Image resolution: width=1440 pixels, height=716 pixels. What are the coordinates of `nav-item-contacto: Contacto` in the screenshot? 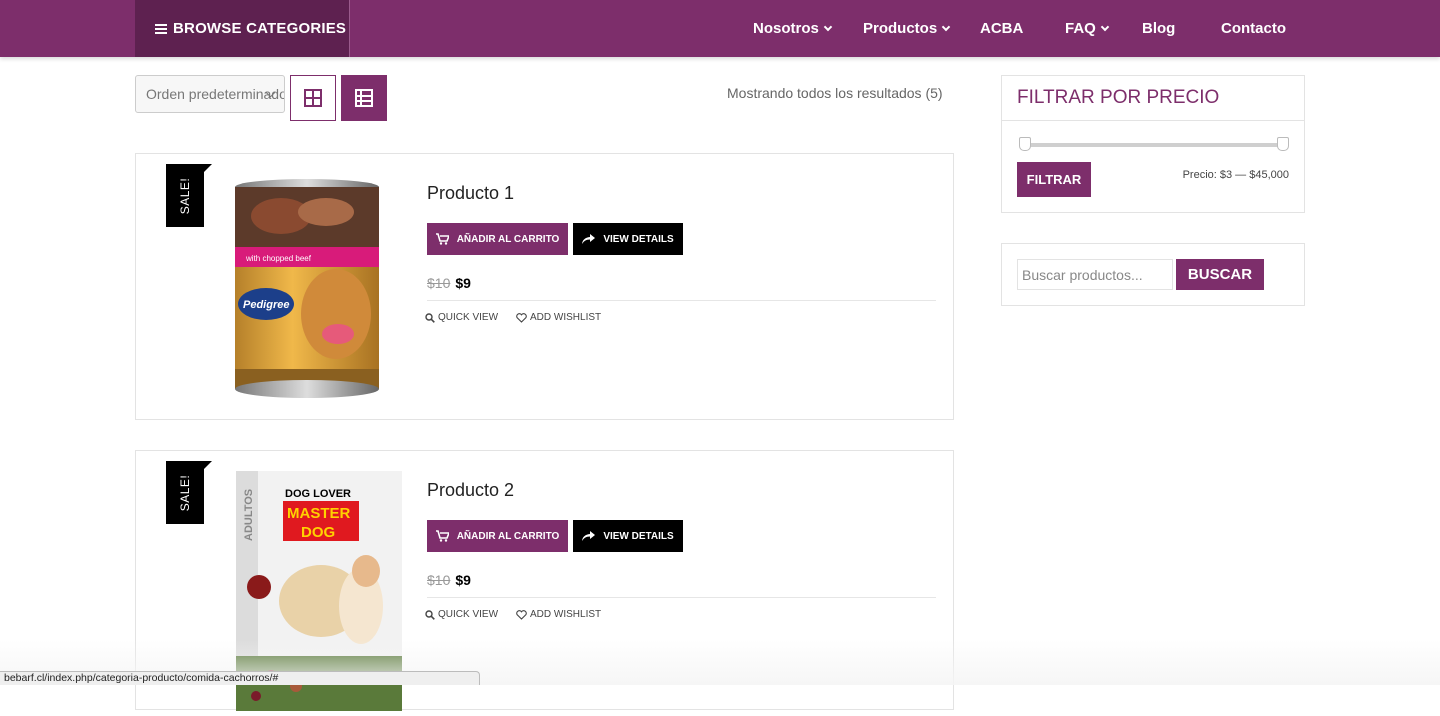 It's located at (1253, 28).